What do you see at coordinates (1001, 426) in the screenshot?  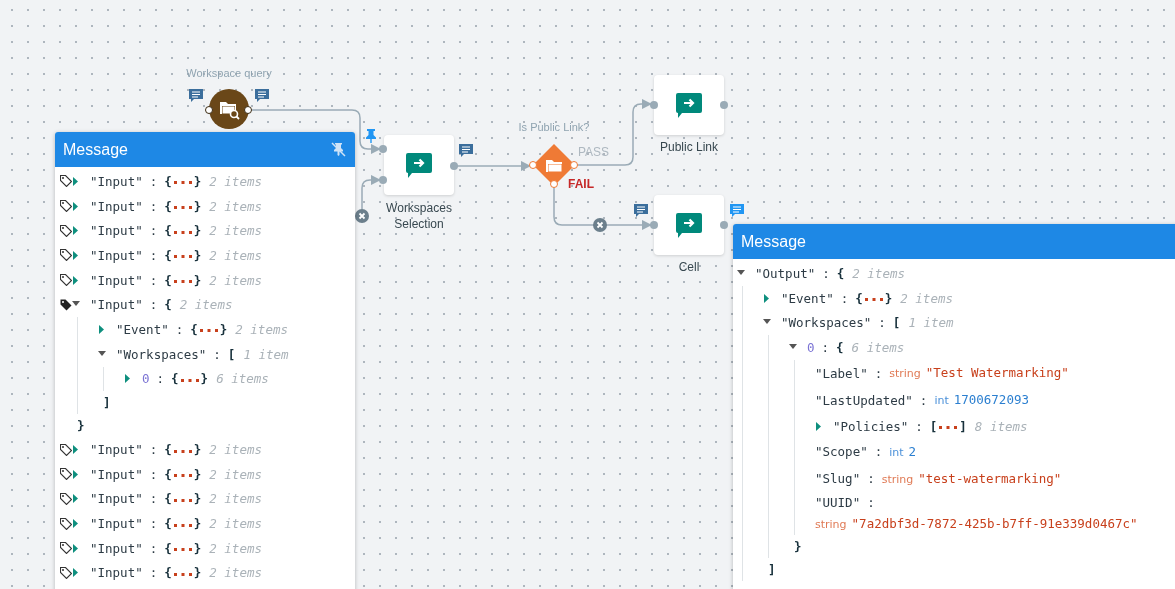 I see `item-count: 8 items` at bounding box center [1001, 426].